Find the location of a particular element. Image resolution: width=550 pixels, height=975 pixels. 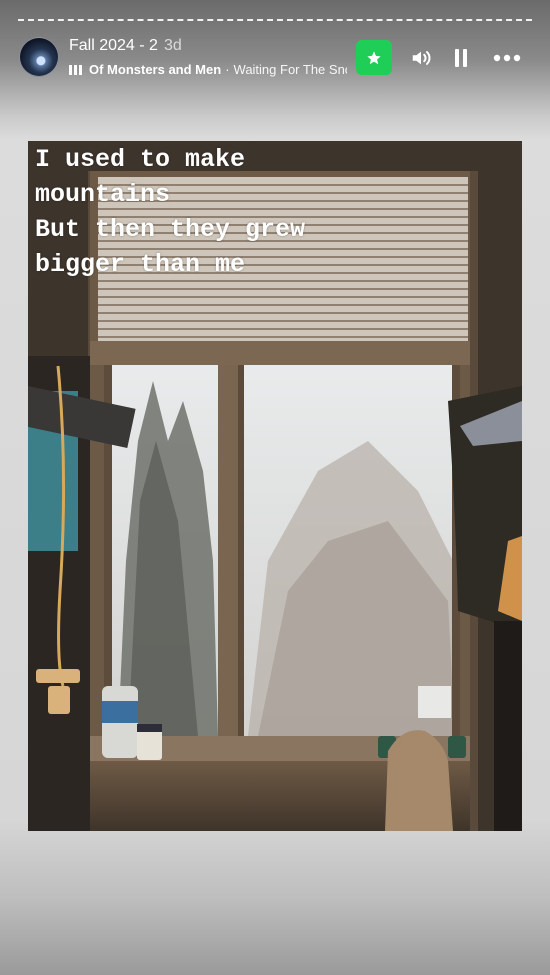

pause-icon is located at coordinates (461, 58).